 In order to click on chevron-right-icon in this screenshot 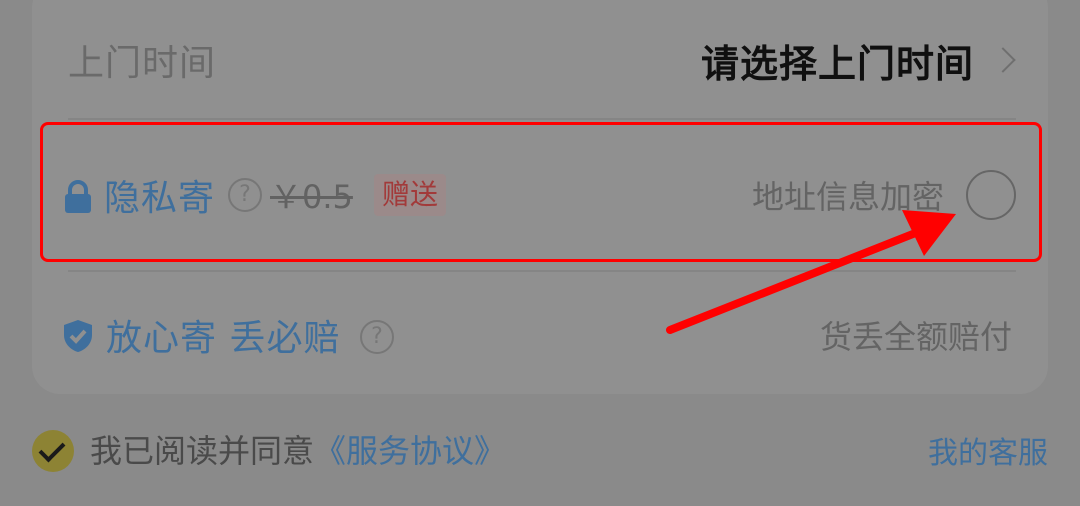, I will do `click(1003, 60)`.